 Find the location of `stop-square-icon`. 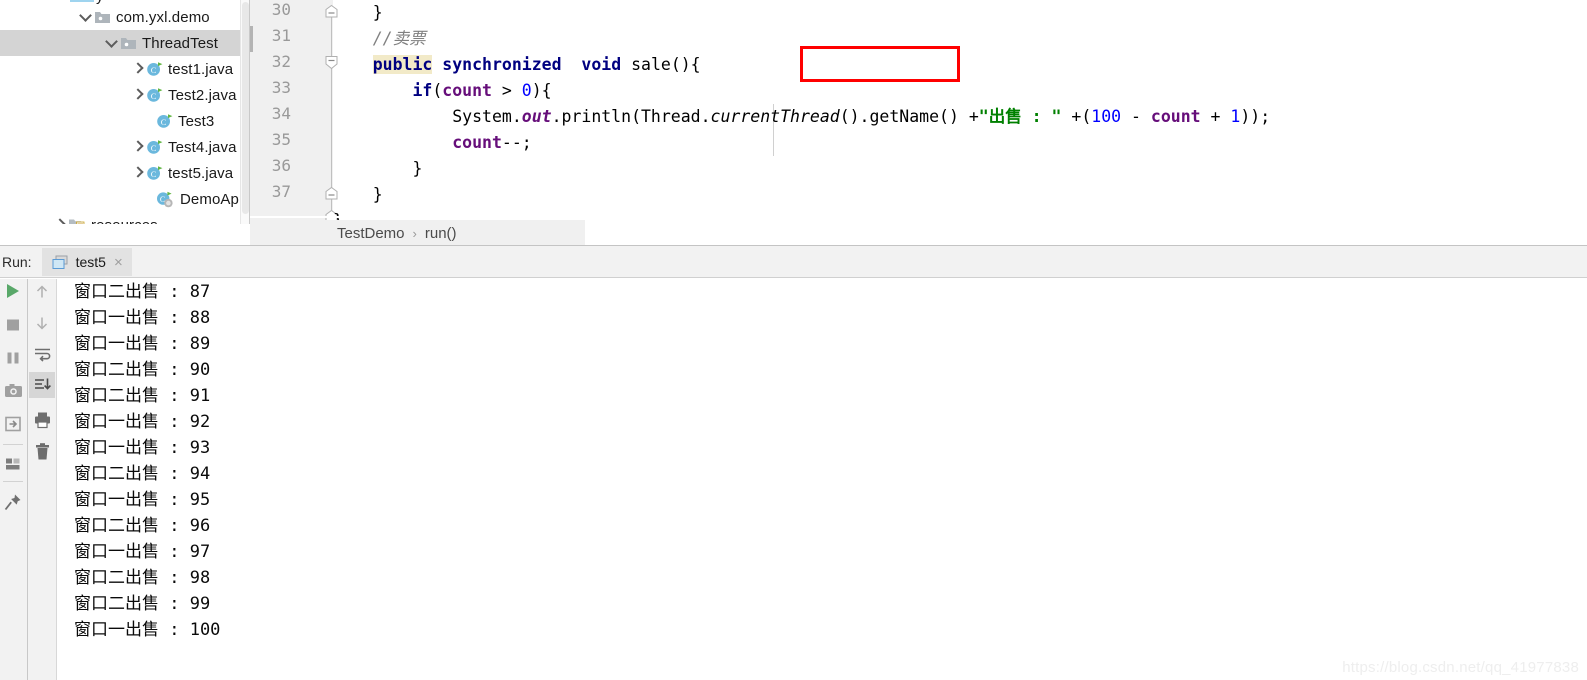

stop-square-icon is located at coordinates (13, 325).